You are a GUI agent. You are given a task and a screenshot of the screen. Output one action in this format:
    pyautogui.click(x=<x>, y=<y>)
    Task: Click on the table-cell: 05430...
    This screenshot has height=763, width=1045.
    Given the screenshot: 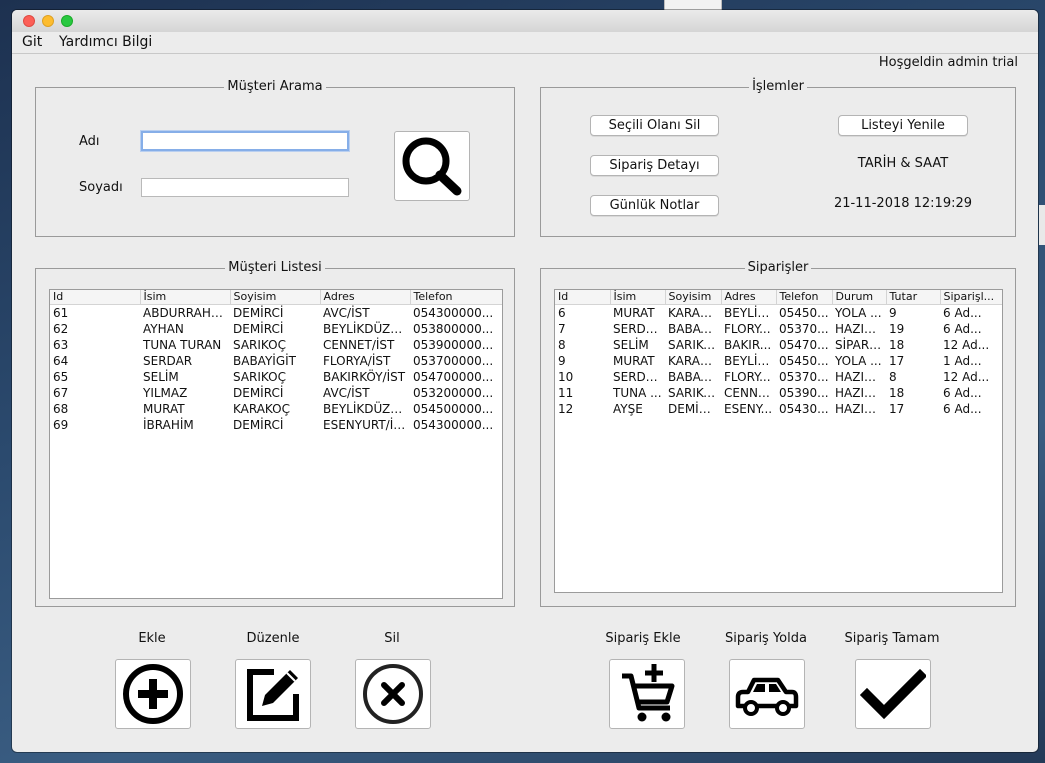 What is the action you would take?
    pyautogui.click(x=804, y=409)
    